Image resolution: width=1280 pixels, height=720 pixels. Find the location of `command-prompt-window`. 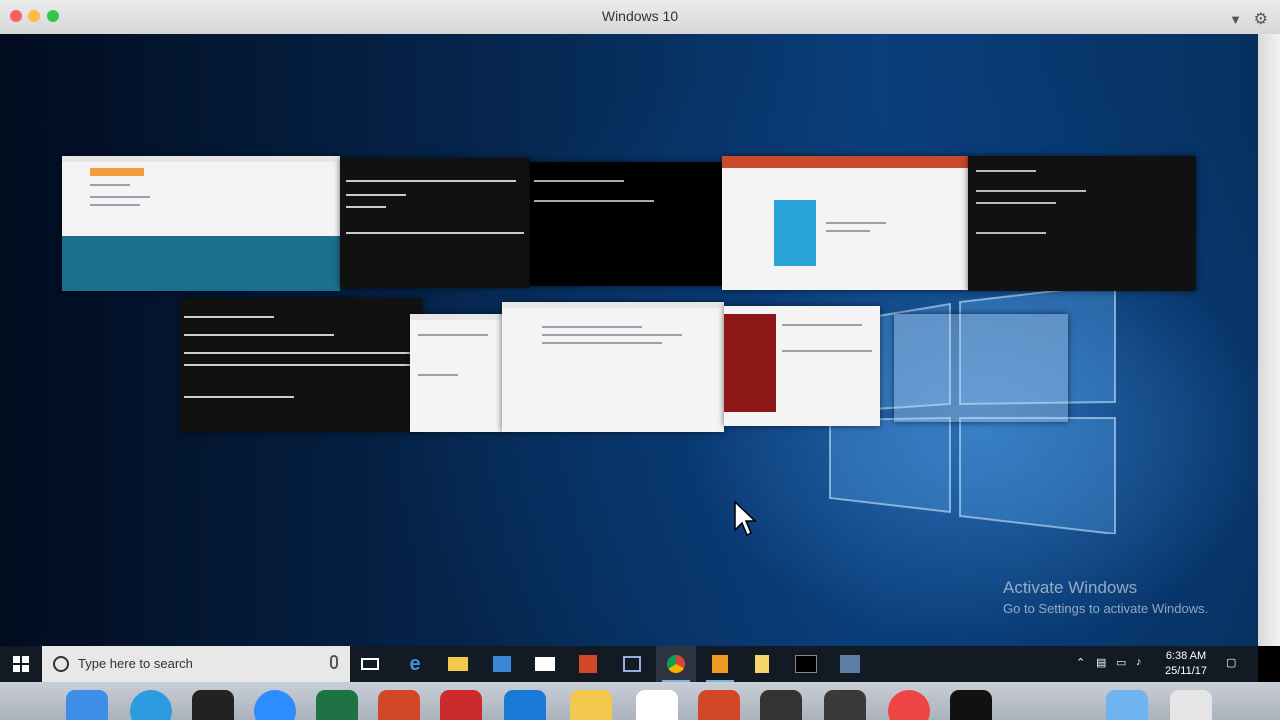

command-prompt-window is located at coordinates (626, 224).